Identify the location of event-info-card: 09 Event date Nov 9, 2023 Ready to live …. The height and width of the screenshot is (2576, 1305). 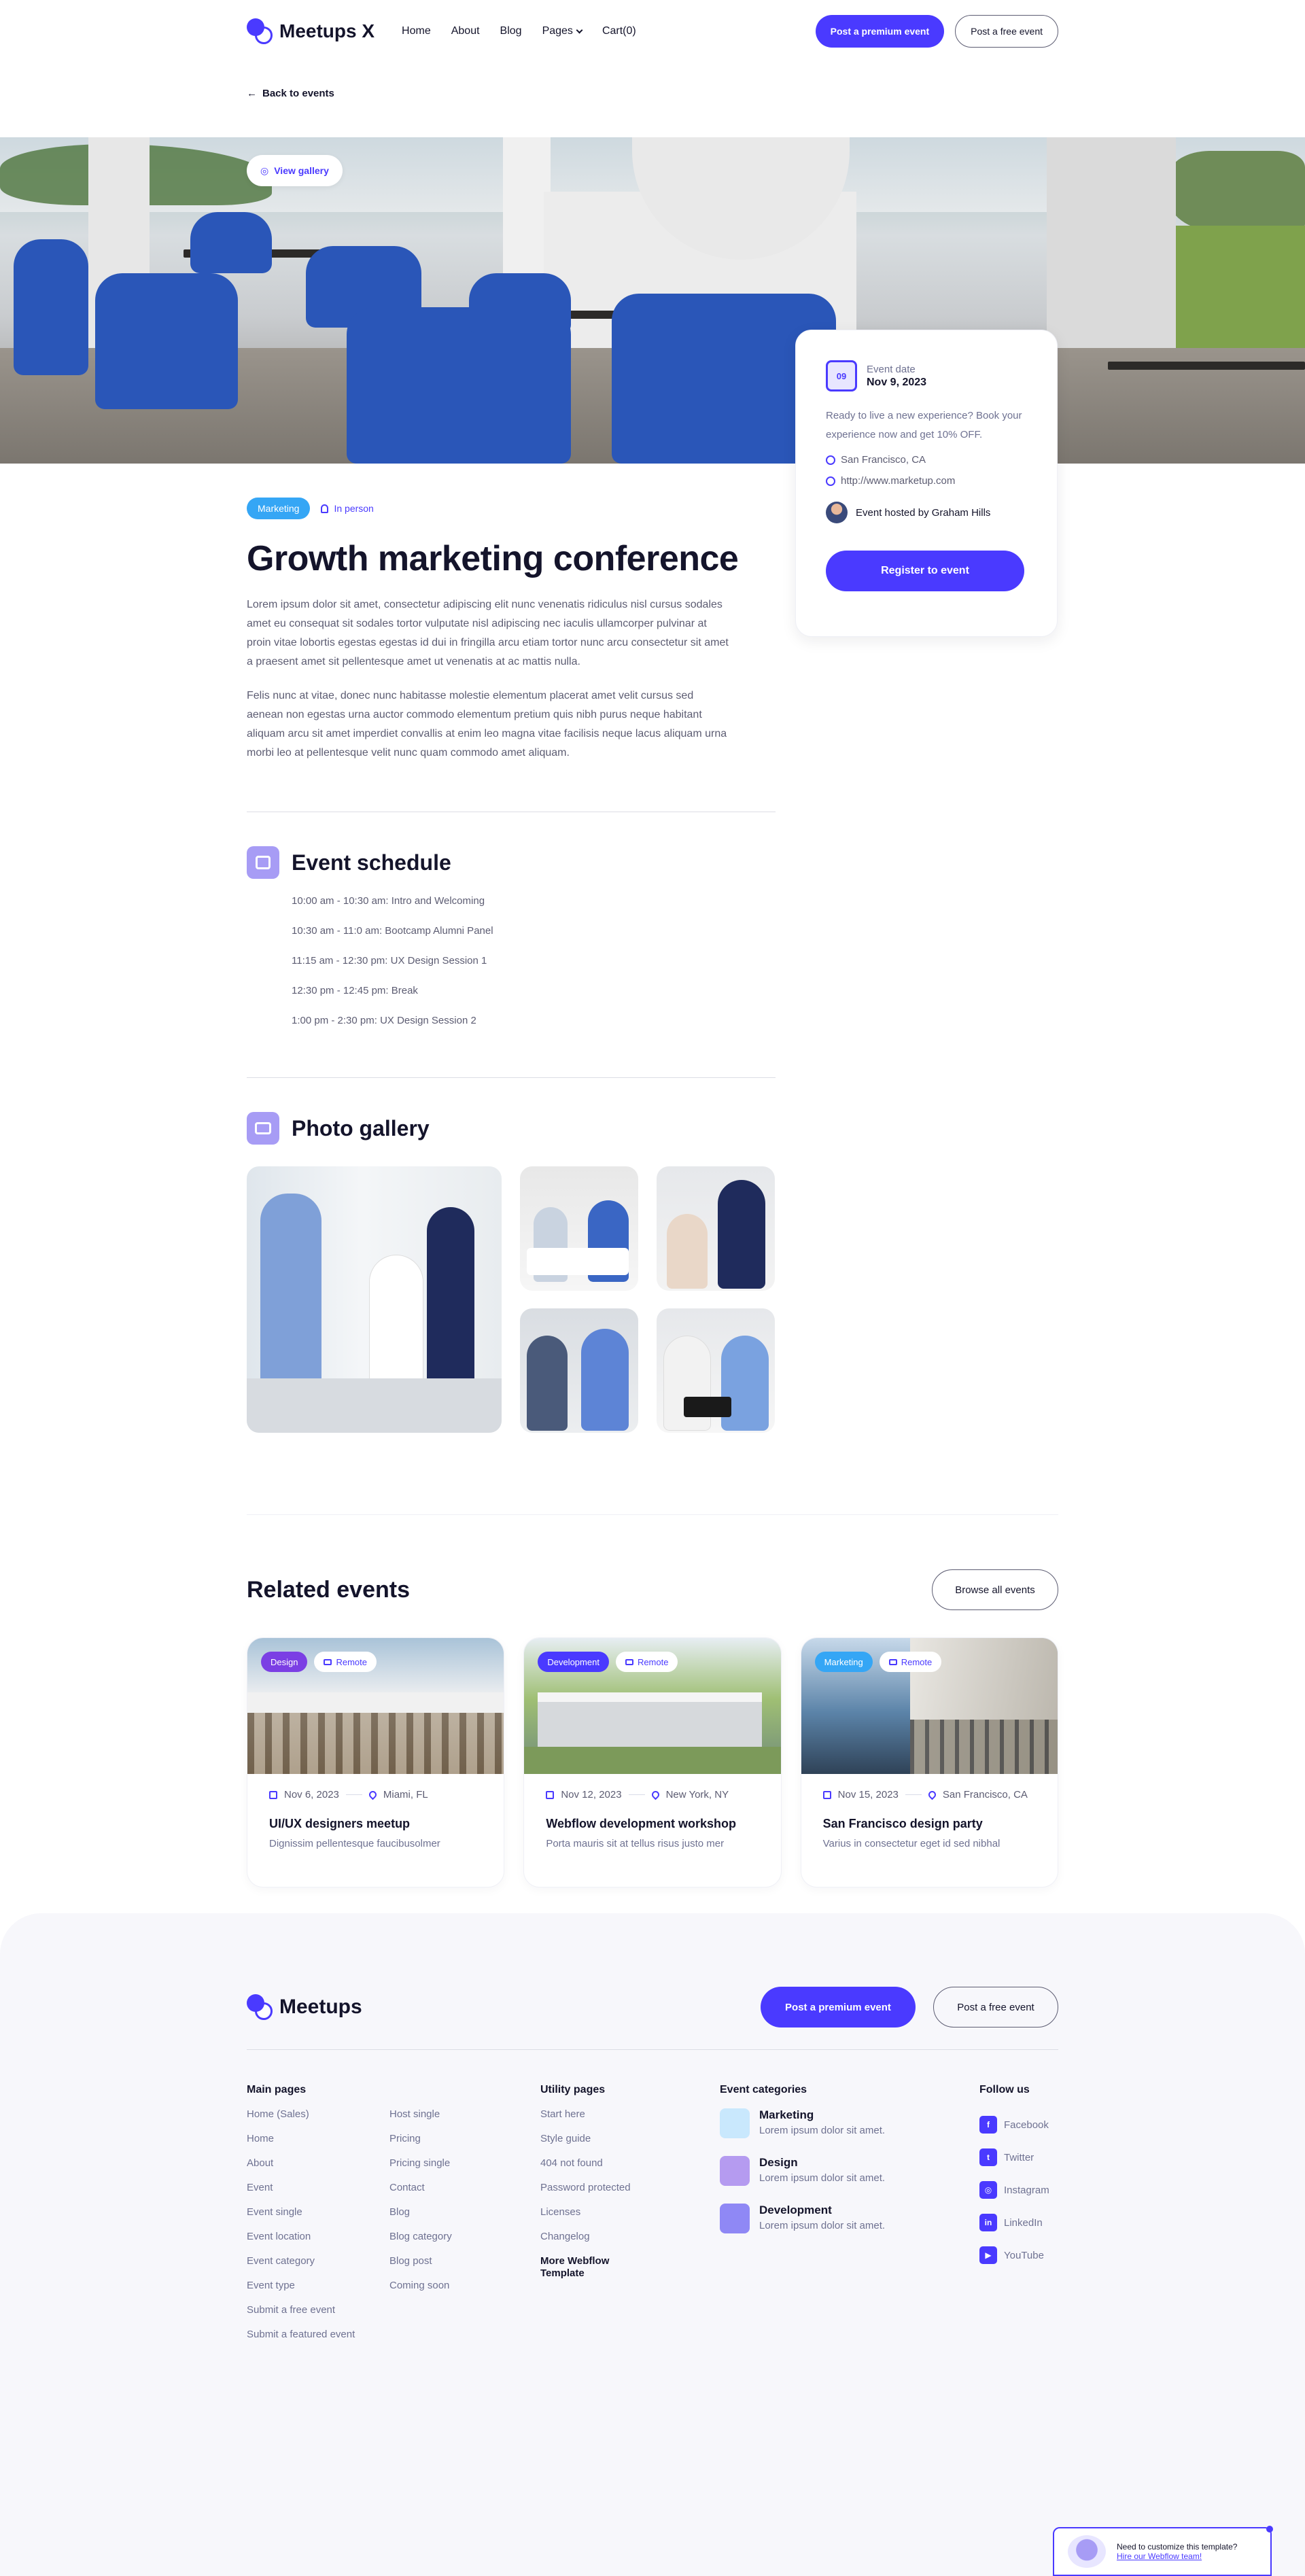
(926, 483).